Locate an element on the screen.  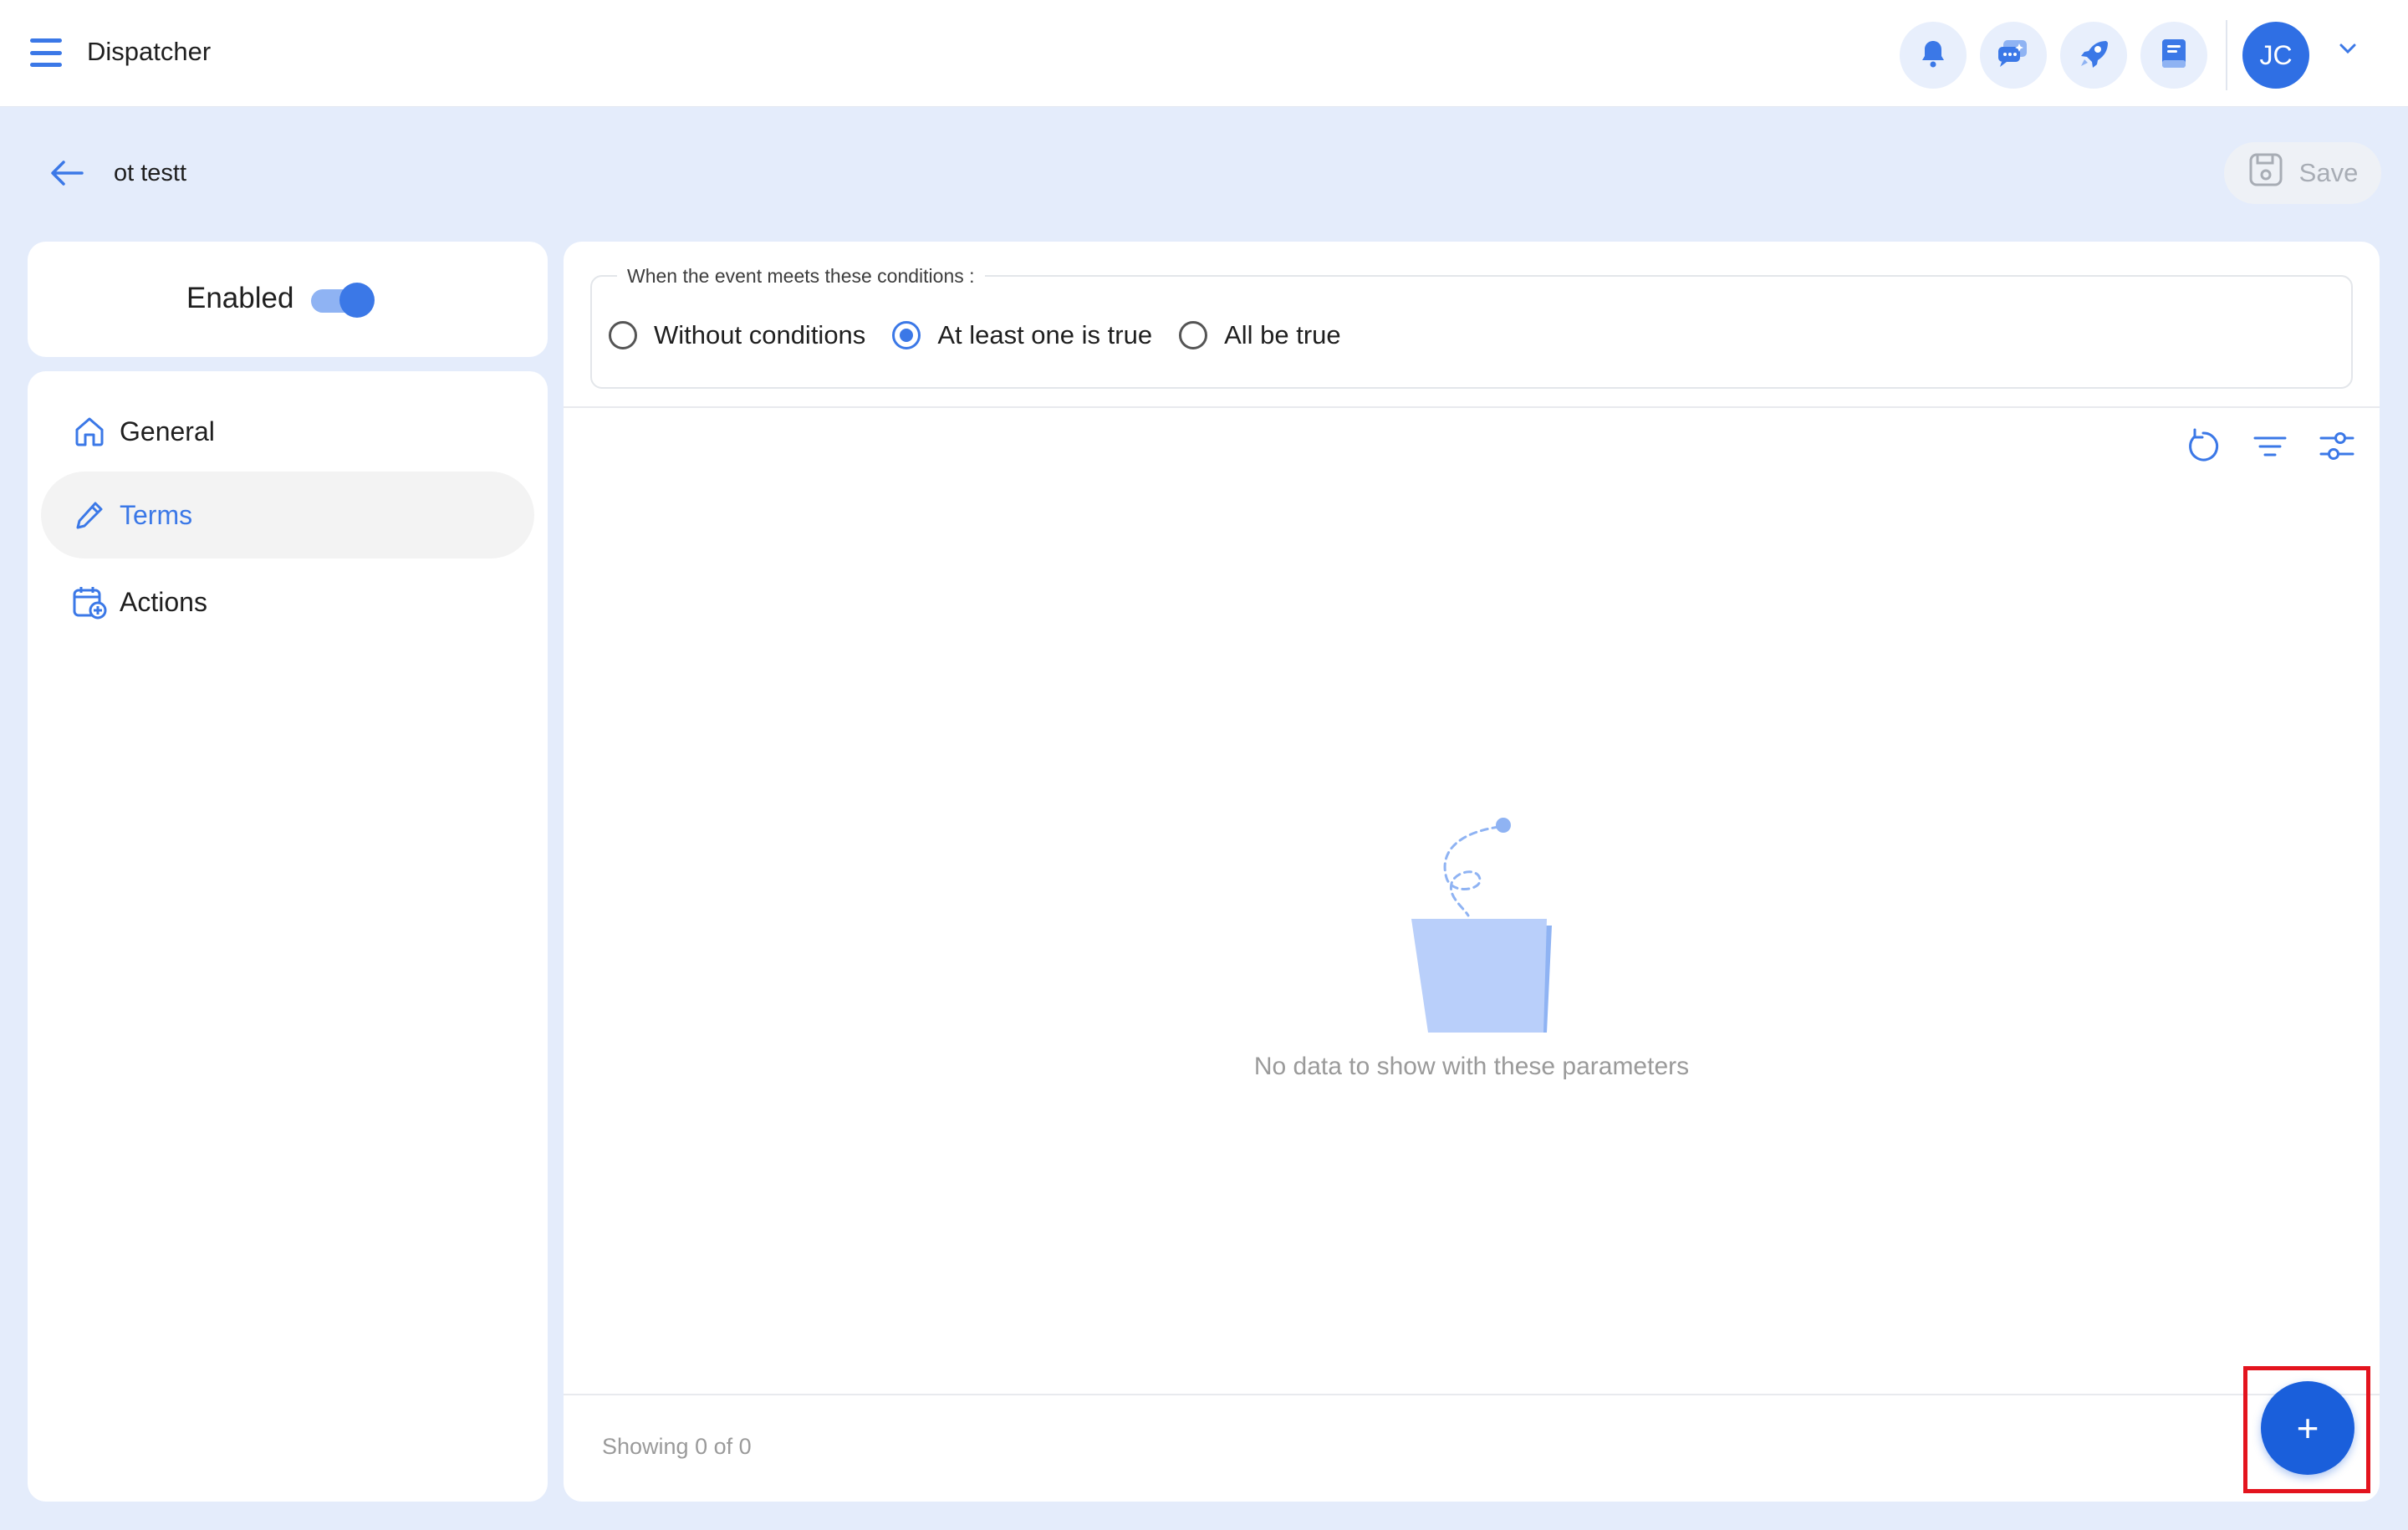
sidebar-item-general: General is located at coordinates (288, 432).